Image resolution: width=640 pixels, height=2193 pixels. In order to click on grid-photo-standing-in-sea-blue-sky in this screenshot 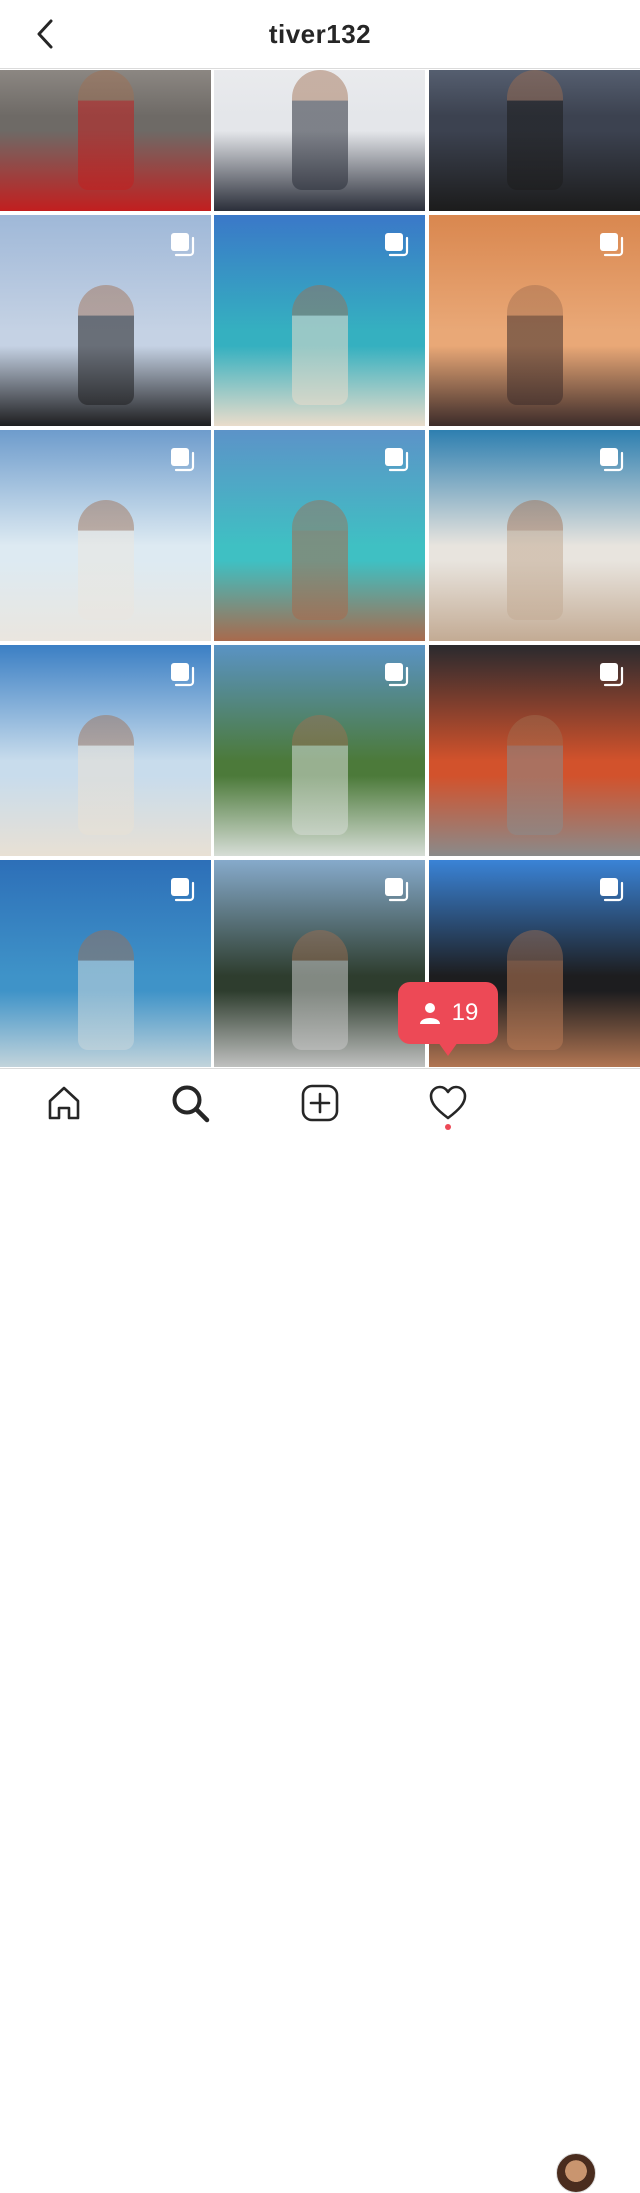, I will do `click(105, 963)`.